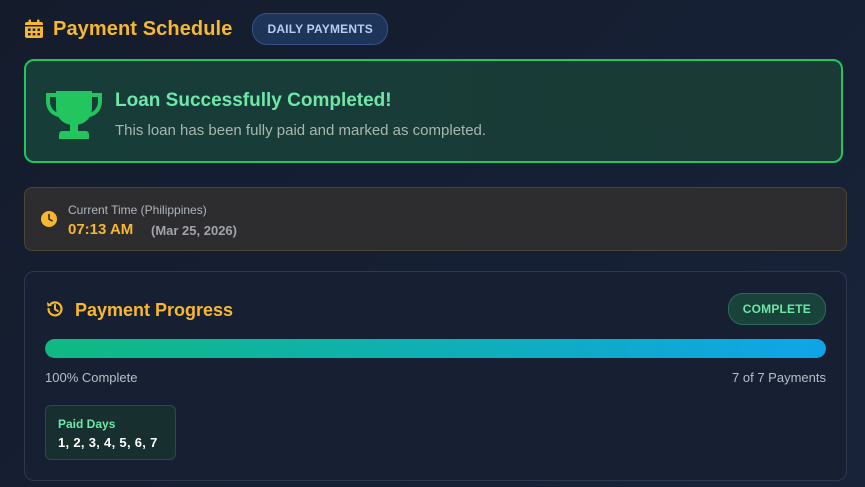 The width and height of the screenshot is (865, 487). I want to click on calendar-icon, so click(34, 28).